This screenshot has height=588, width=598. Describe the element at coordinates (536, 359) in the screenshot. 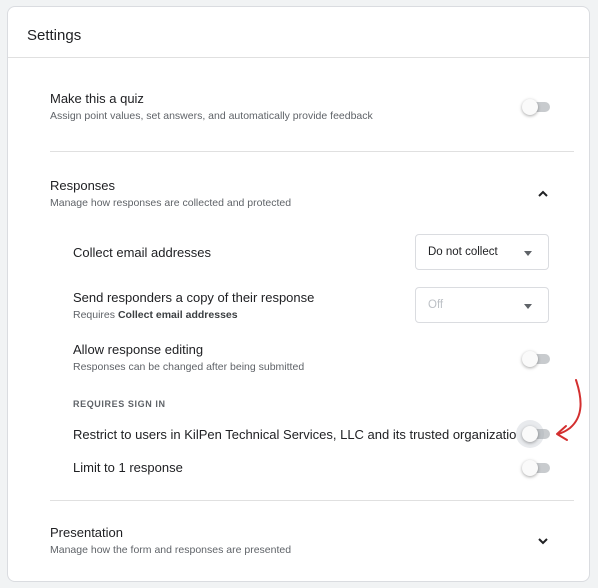

I see `allow-editing-toggle` at that location.